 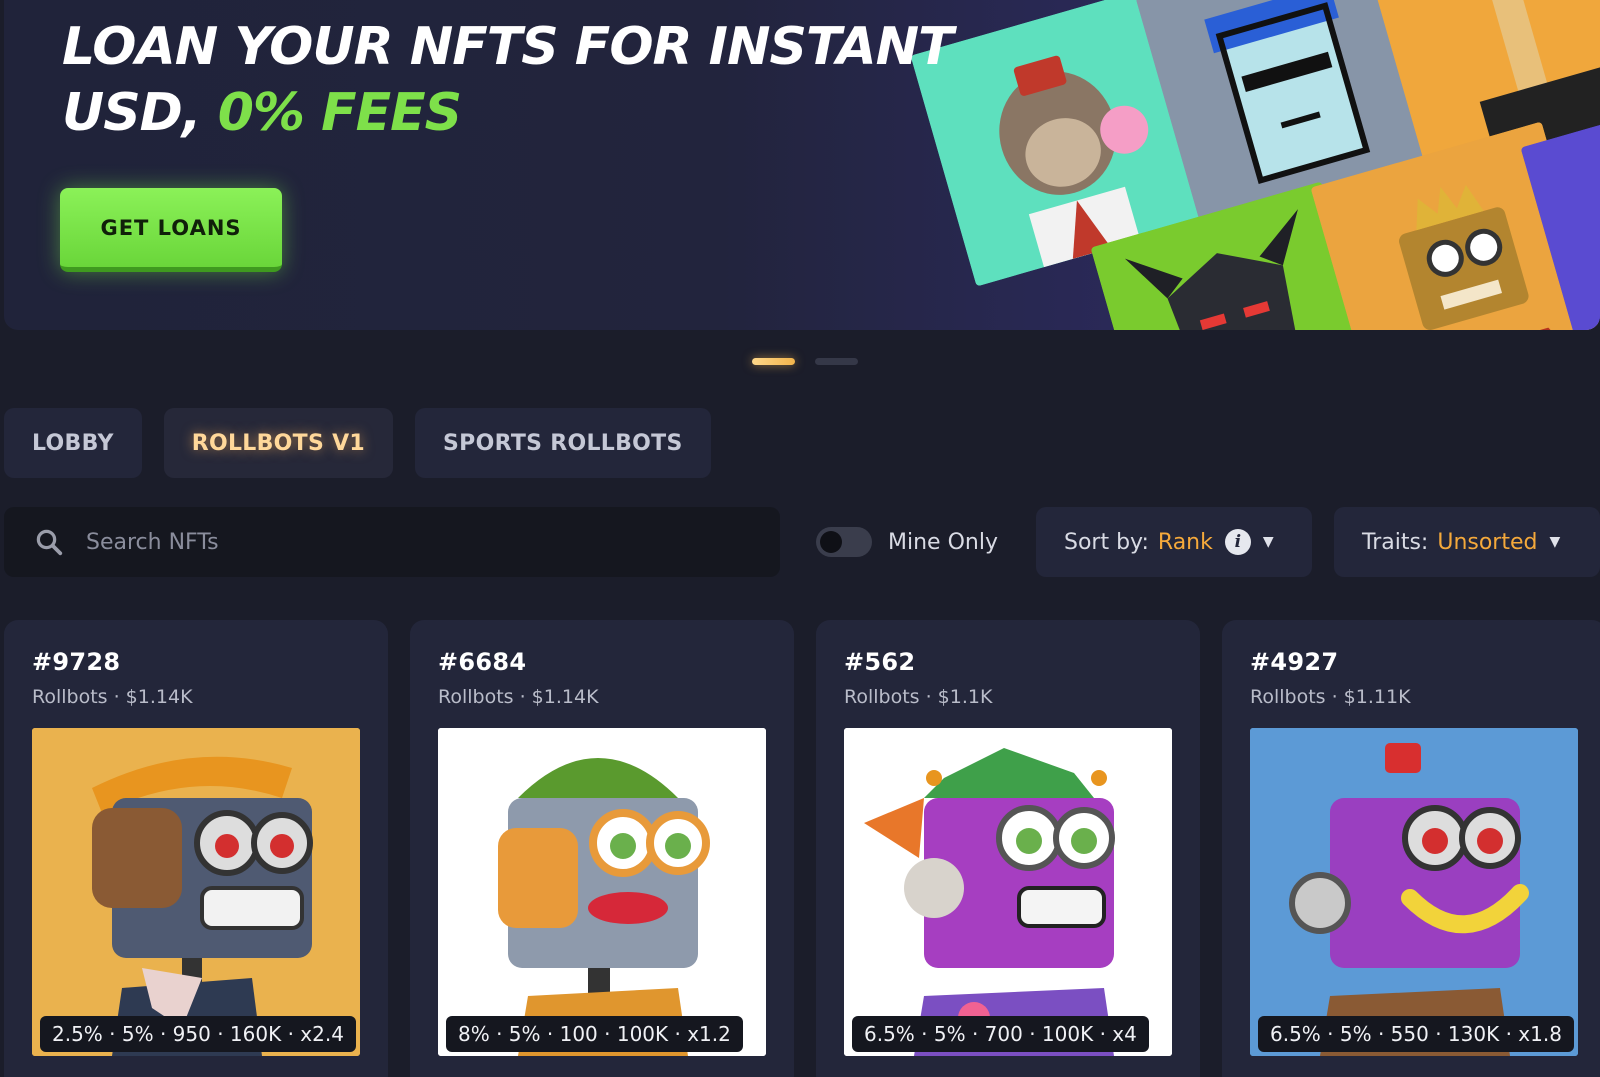 What do you see at coordinates (563, 443) in the screenshot?
I see `tab-sports-rollbots: SPORTS ROLLBOTS` at bounding box center [563, 443].